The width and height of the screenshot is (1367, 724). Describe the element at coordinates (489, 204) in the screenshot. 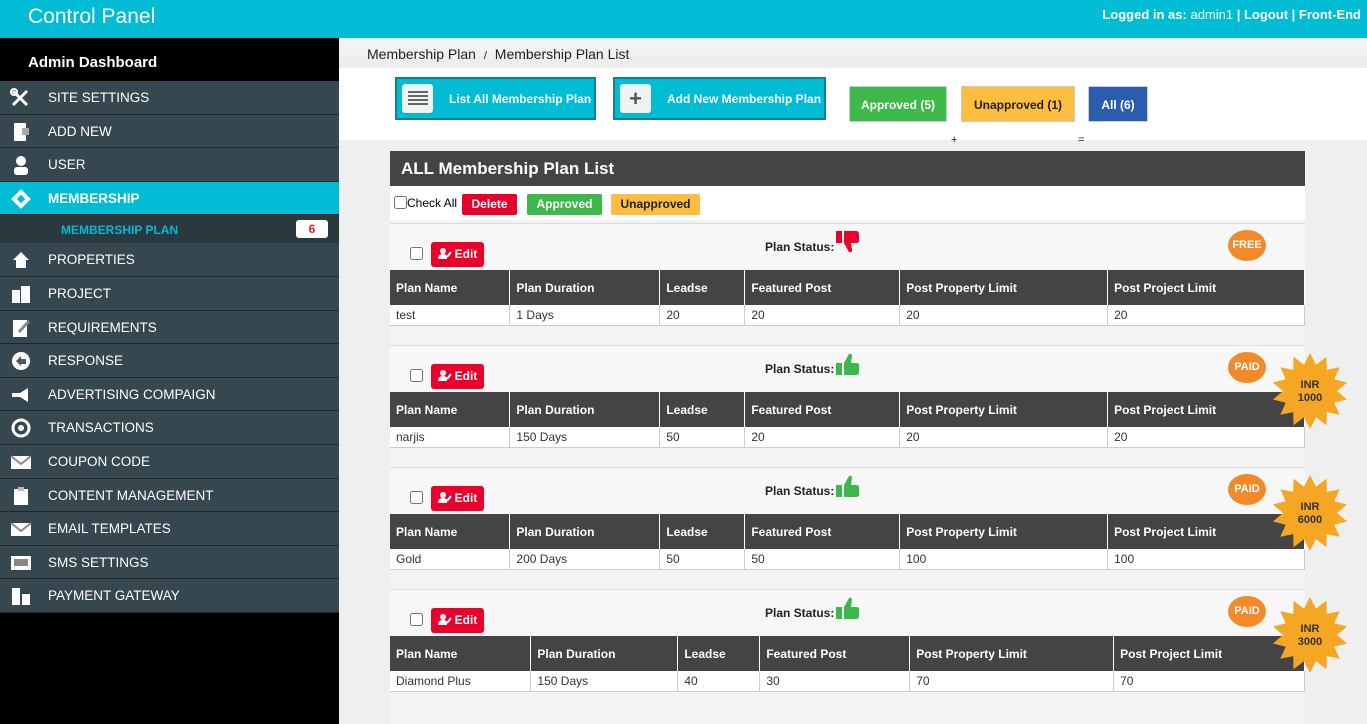

I see `delete-button: Delete` at that location.